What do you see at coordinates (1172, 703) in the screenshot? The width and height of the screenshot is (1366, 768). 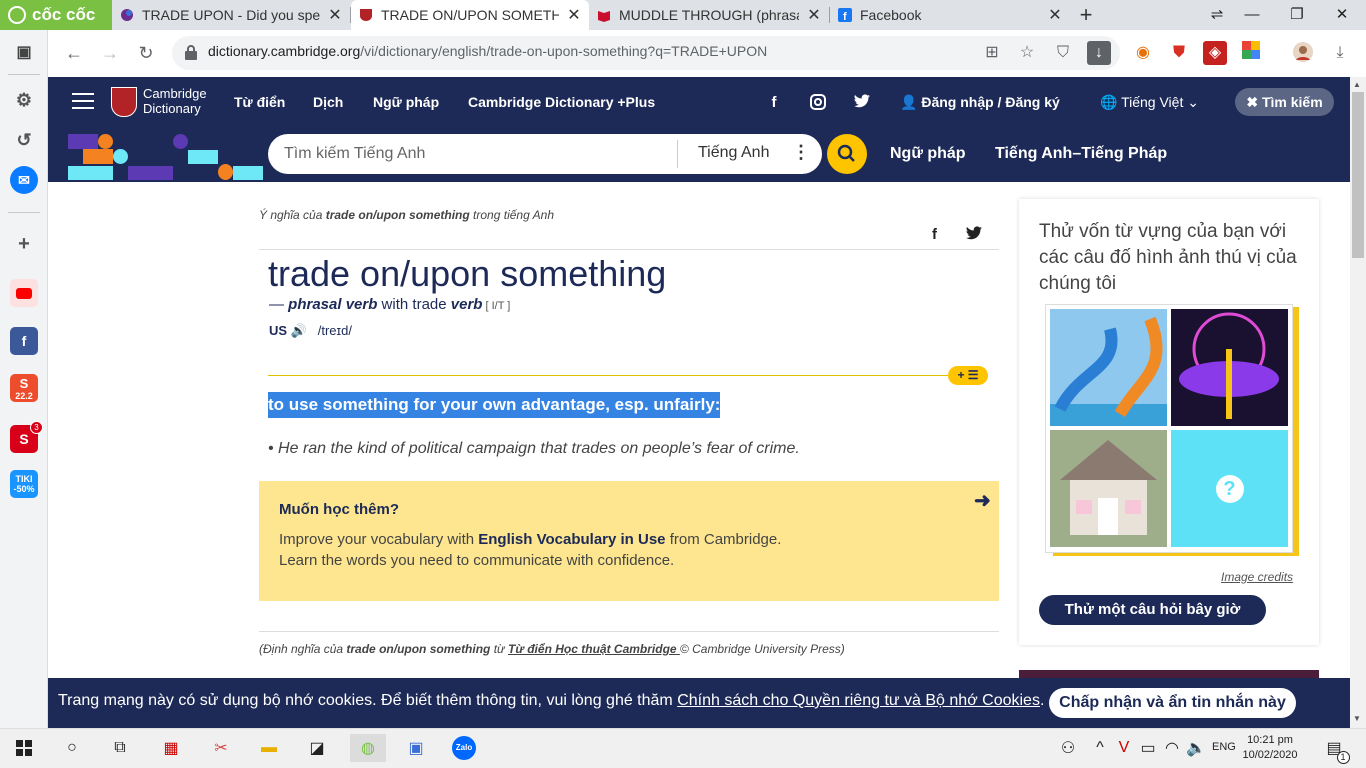 I see `accept-cookies-button: Chấp nhận và ẩn tin nhắn này` at bounding box center [1172, 703].